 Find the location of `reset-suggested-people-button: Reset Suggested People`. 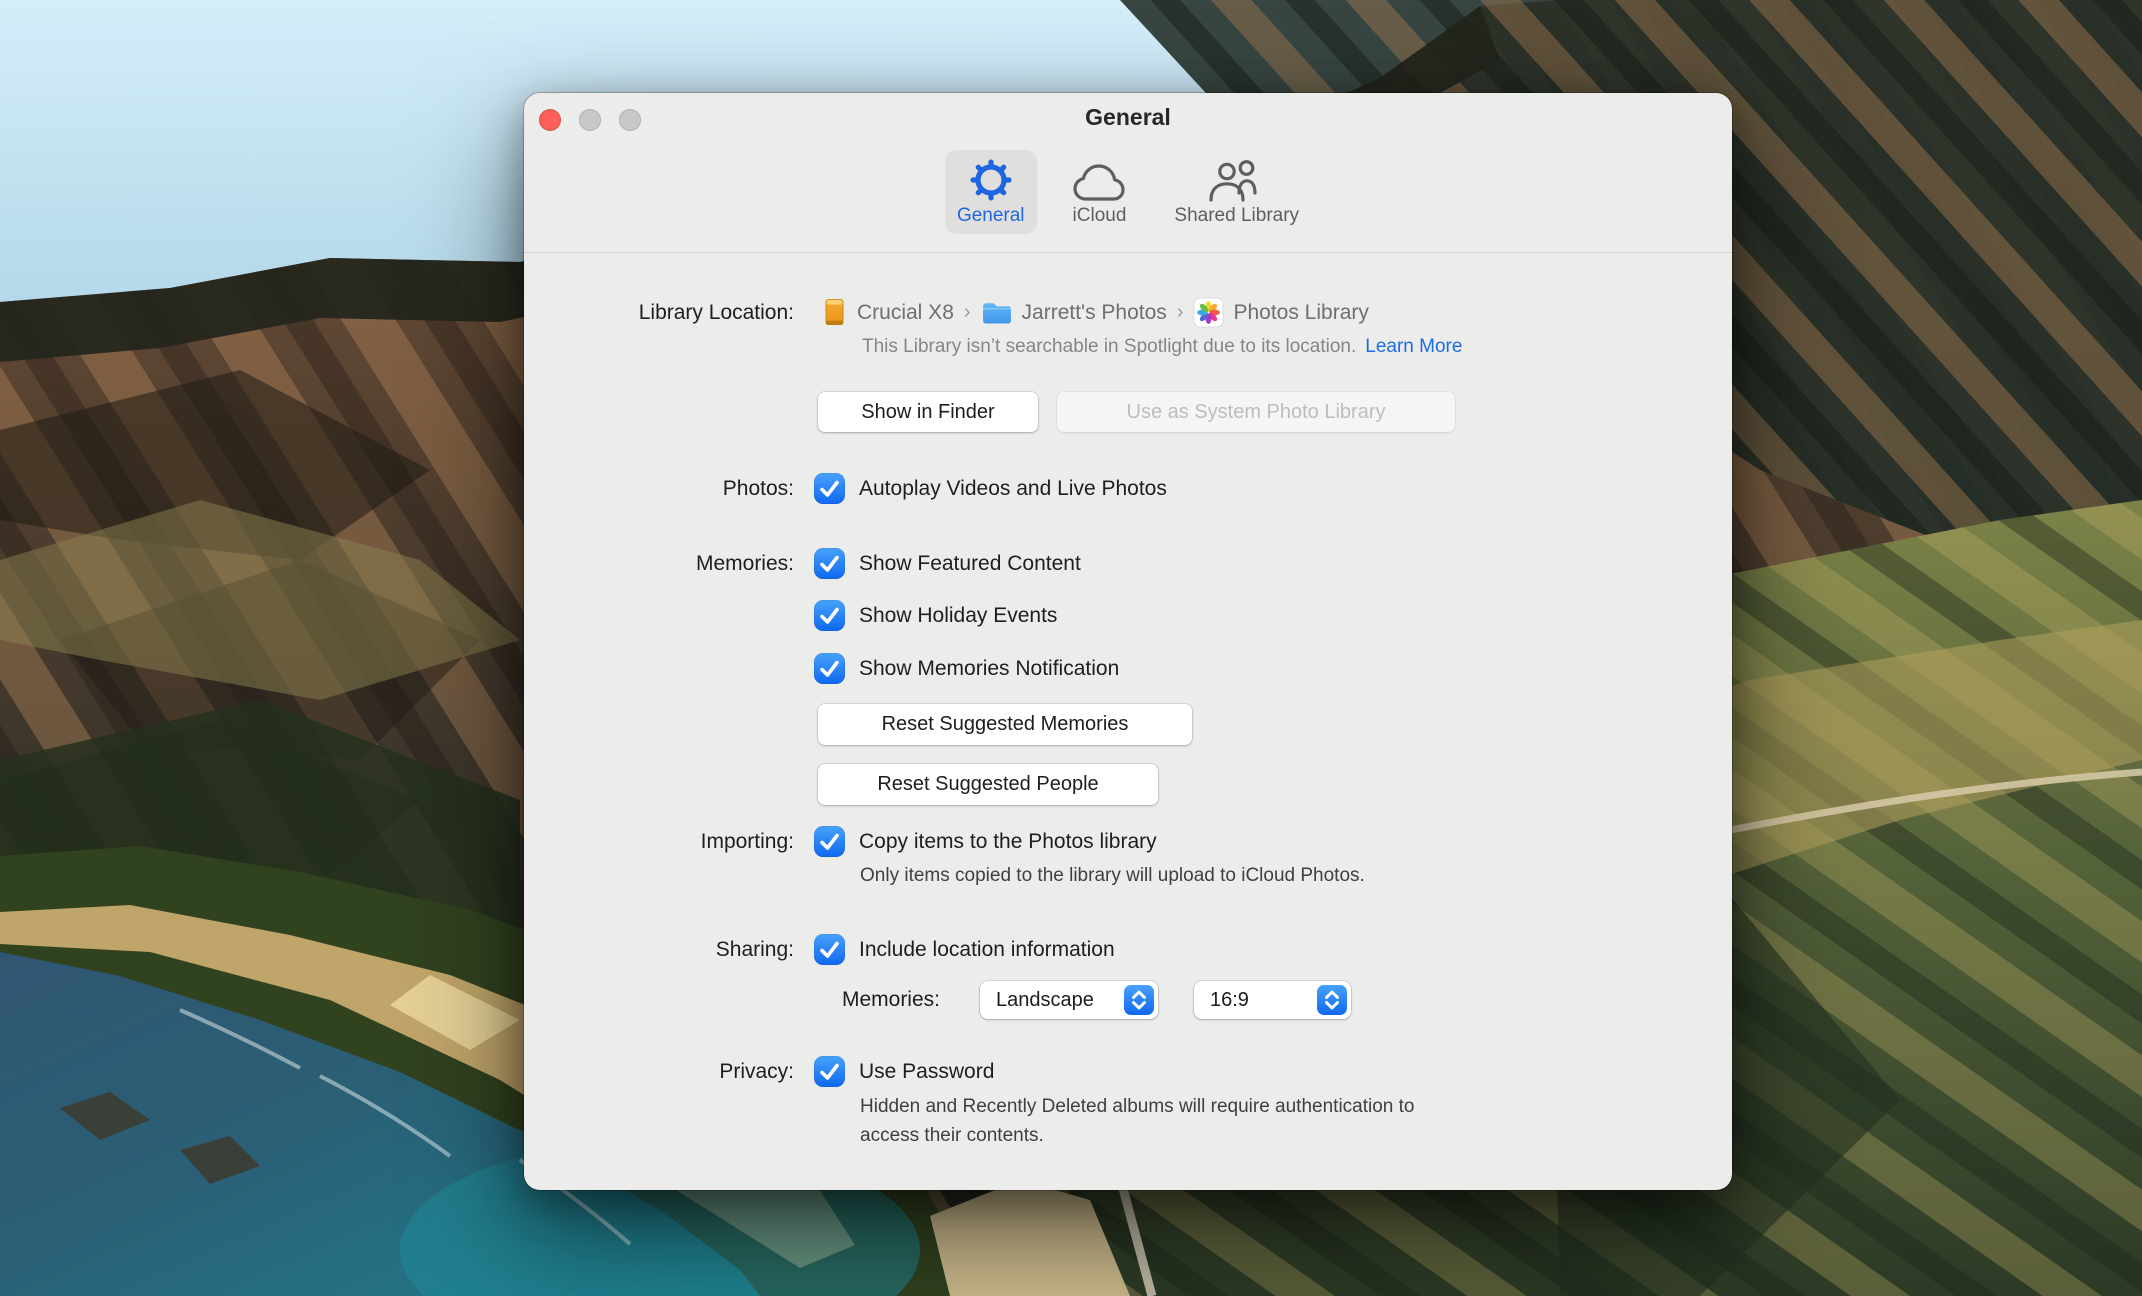

reset-suggested-people-button: Reset Suggested People is located at coordinates (988, 784).